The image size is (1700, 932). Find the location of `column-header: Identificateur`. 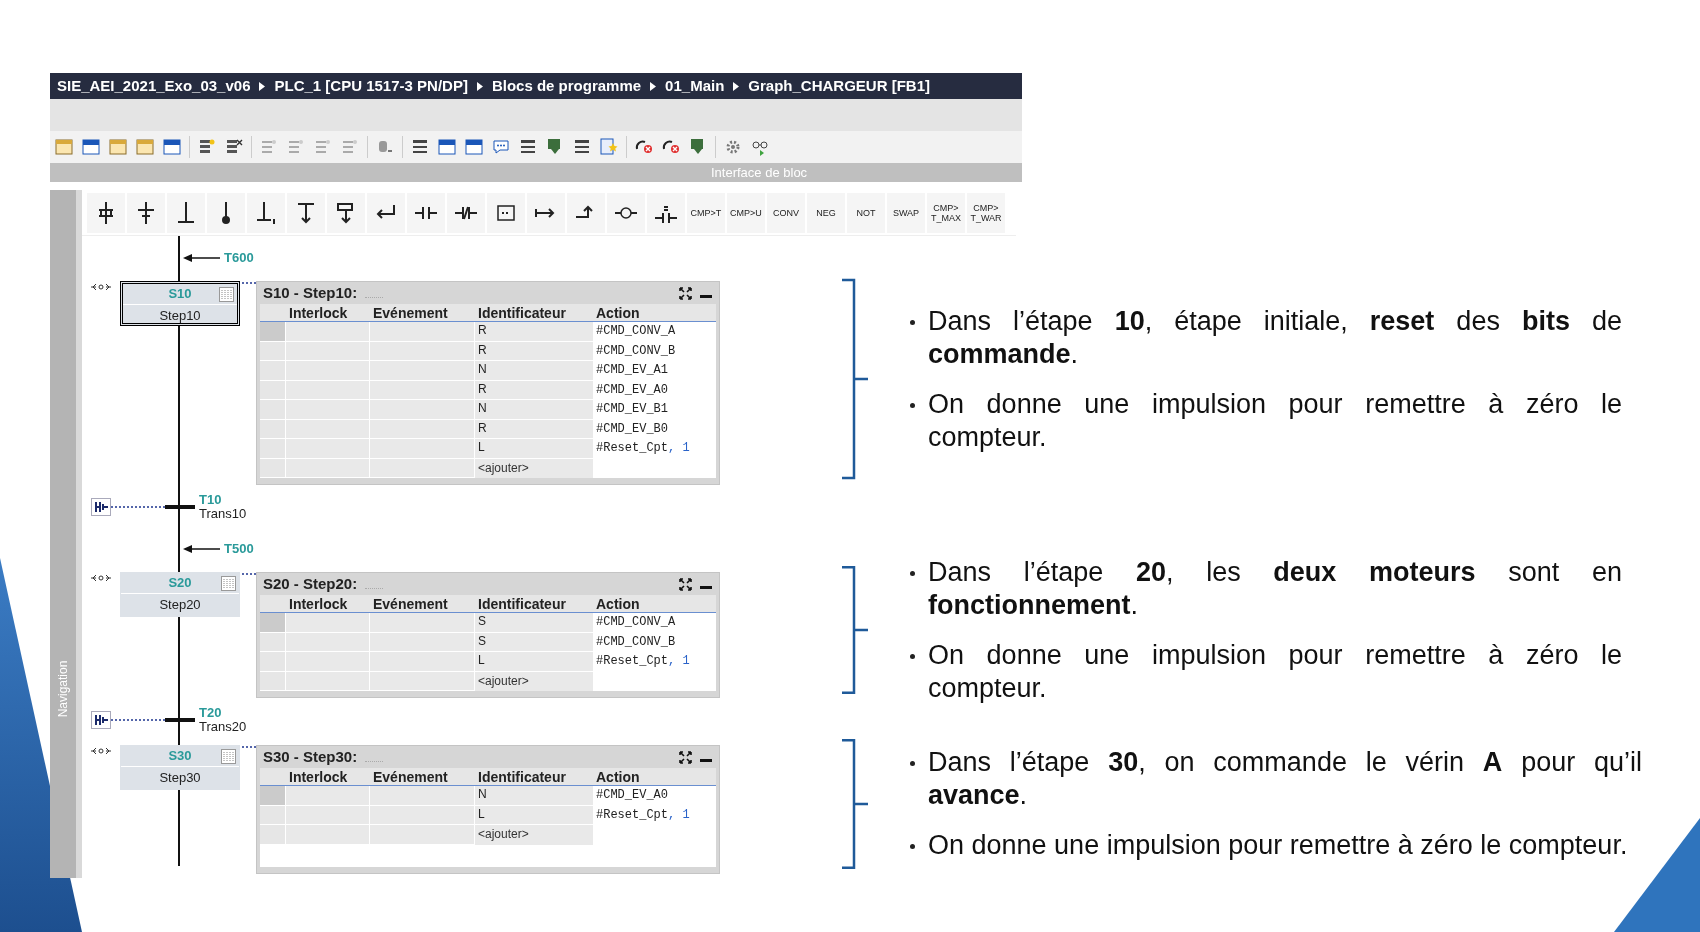

column-header: Identificateur is located at coordinates (522, 312).